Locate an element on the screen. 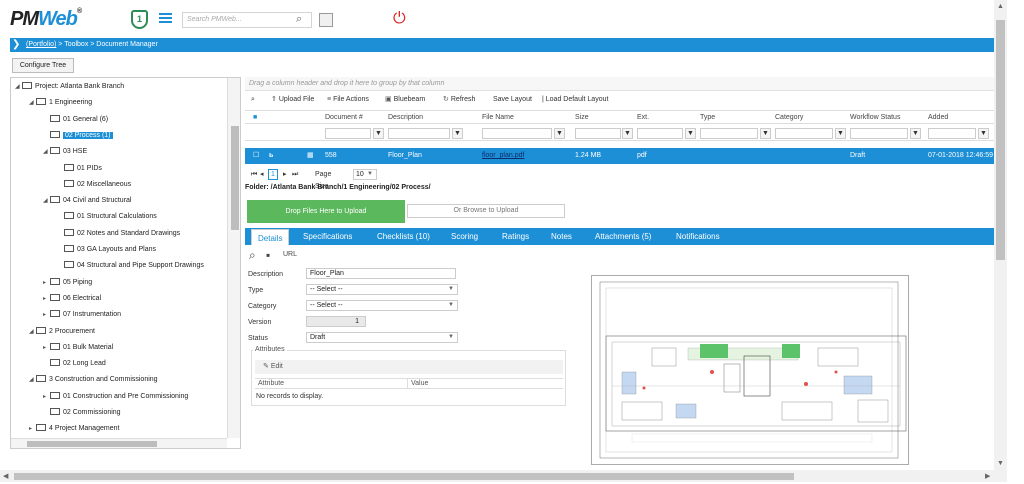 Image resolution: width=1024 pixels, height=484 pixels. file-drop-zone: Drop Files Here to Upload is located at coordinates (326, 211).